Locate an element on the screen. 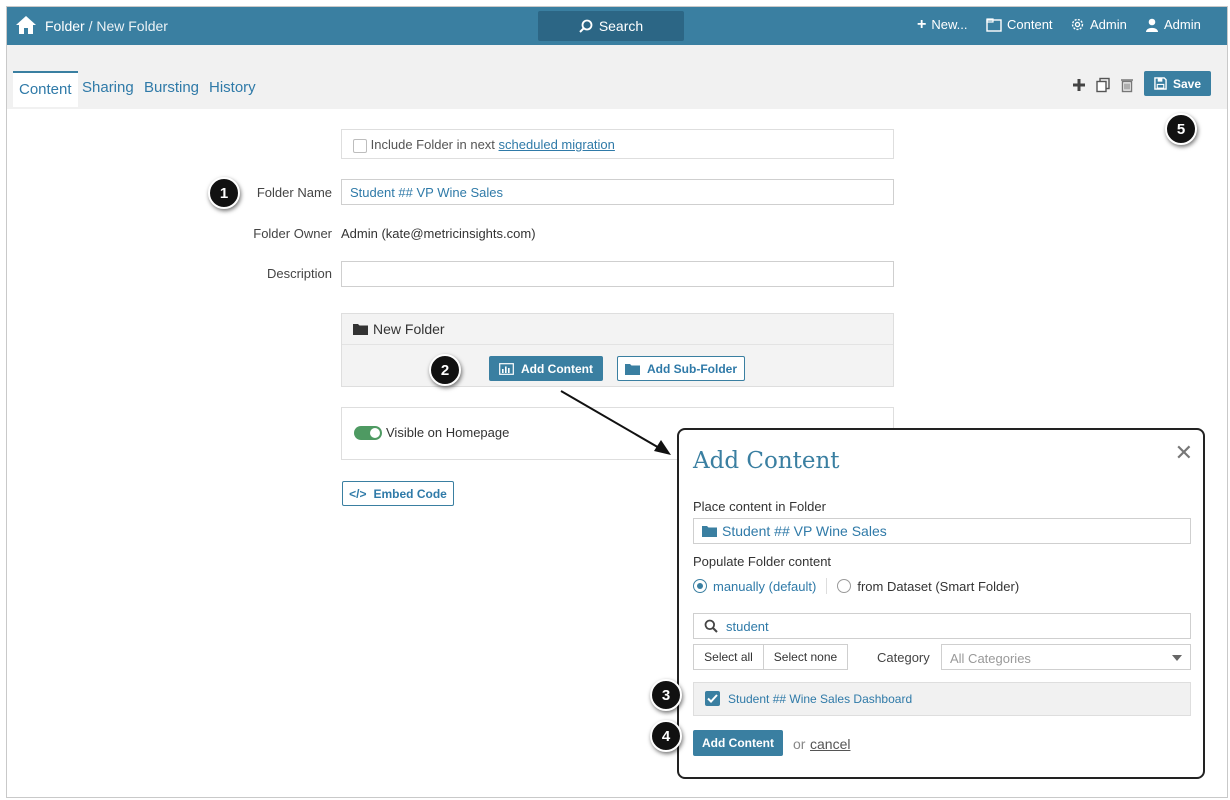  callout-4: 4 is located at coordinates (666, 736).